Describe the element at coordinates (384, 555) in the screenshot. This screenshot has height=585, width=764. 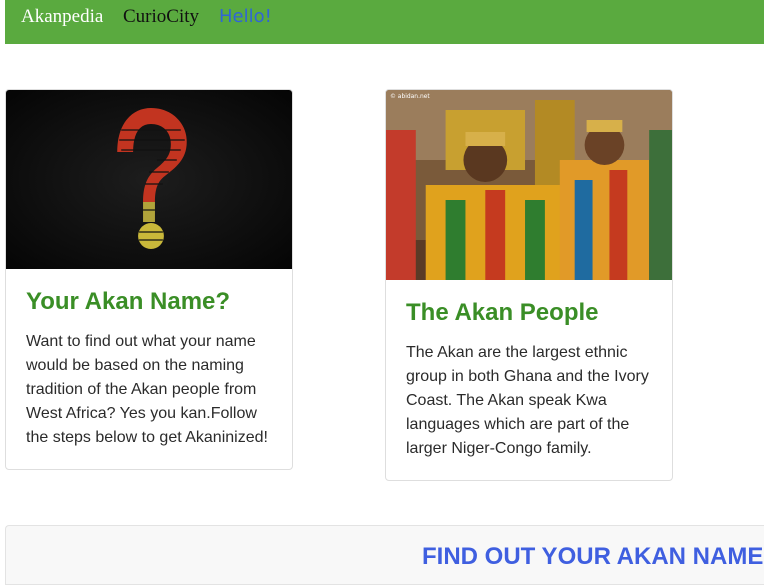
I see `akan-name-form-section: FIND OUT YOUR AKAN NAME` at that location.